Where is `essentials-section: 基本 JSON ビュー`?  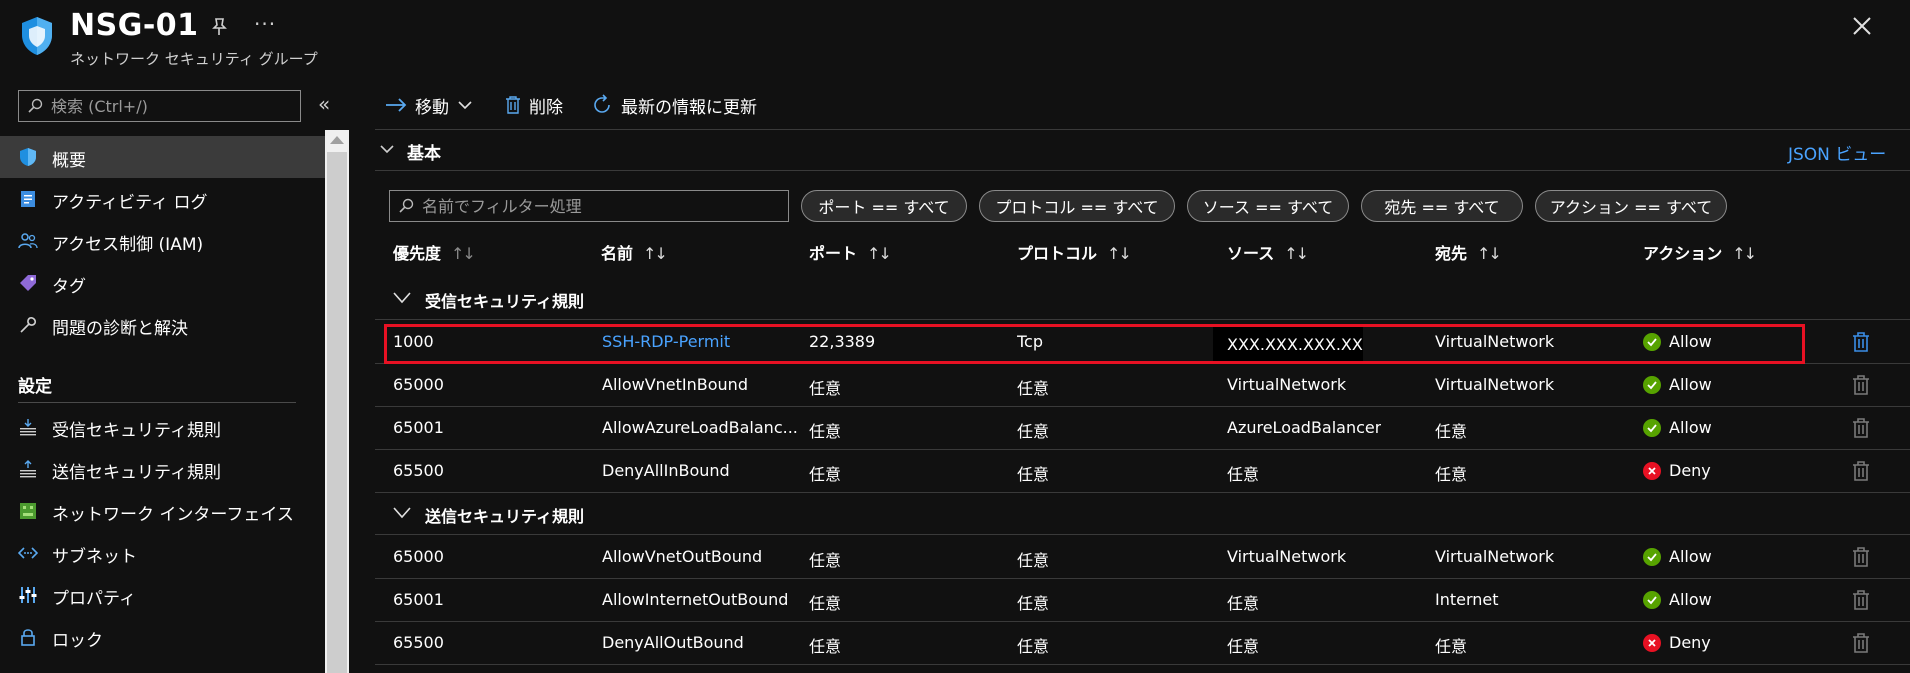 essentials-section: 基本 JSON ビュー is located at coordinates (1142, 150).